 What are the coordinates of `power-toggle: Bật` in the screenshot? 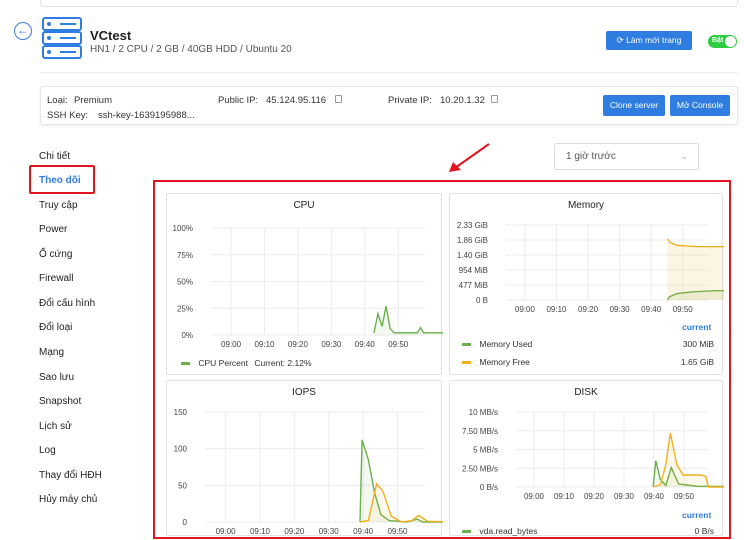 It's located at (722, 41).